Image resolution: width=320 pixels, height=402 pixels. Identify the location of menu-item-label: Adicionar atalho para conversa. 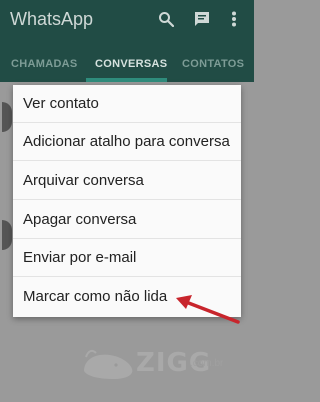
(126, 141).